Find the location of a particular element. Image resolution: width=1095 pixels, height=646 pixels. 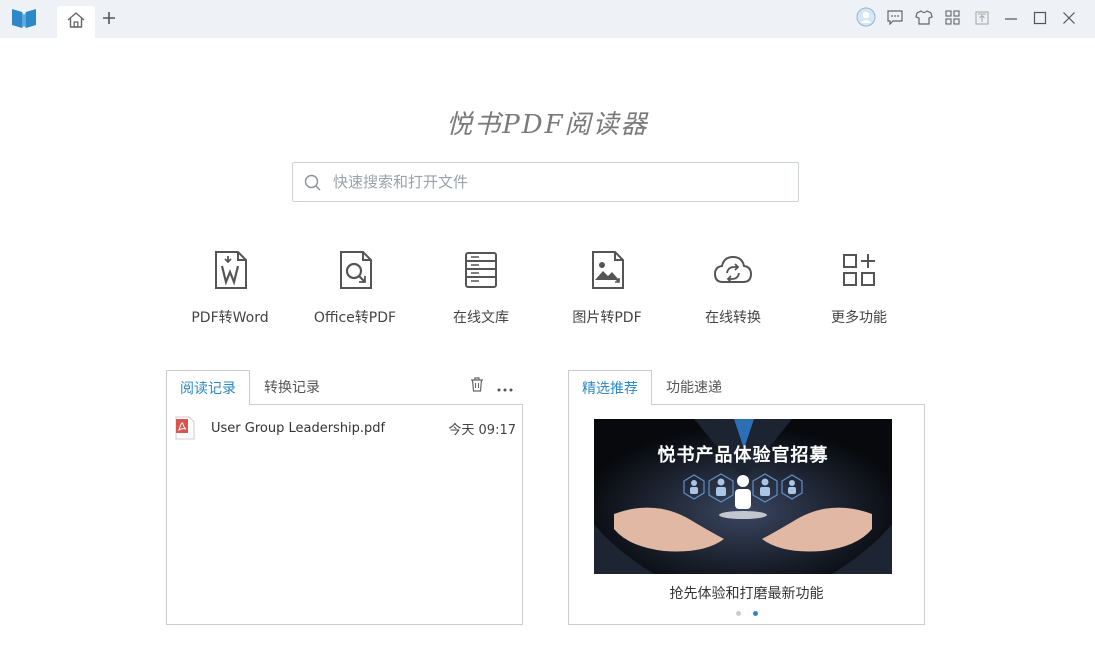

office-to-pdf-icon is located at coordinates (355, 270).